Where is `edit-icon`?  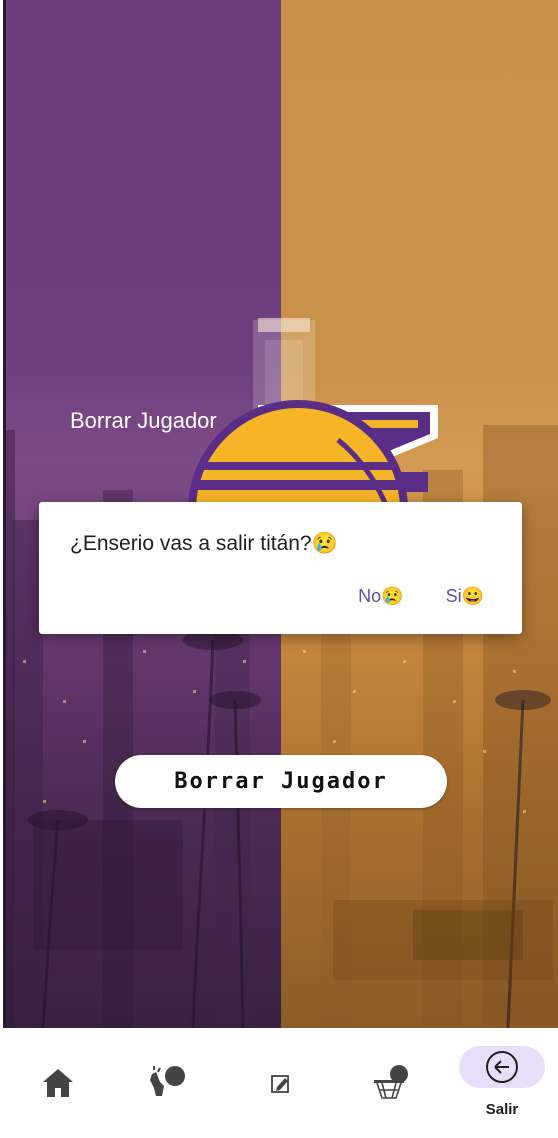
edit-icon is located at coordinates (280, 1084).